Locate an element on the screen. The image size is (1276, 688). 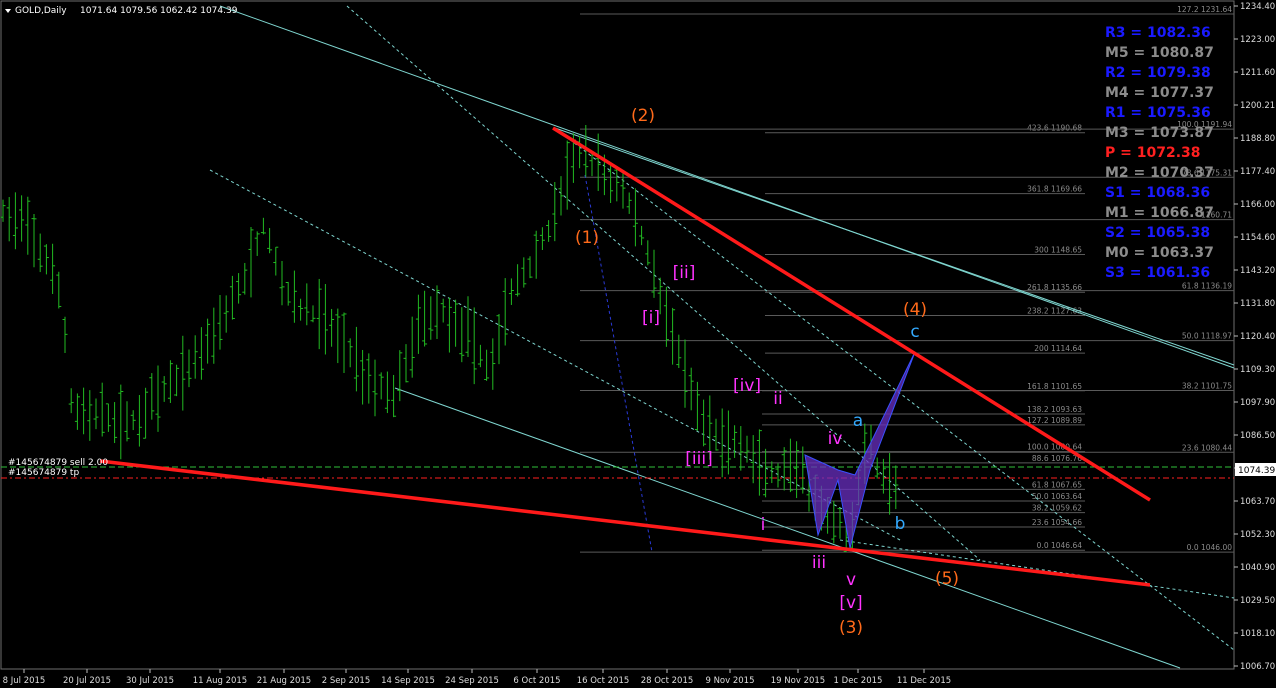
order-label-tp: #145674879 tp is located at coordinates (43, 473).